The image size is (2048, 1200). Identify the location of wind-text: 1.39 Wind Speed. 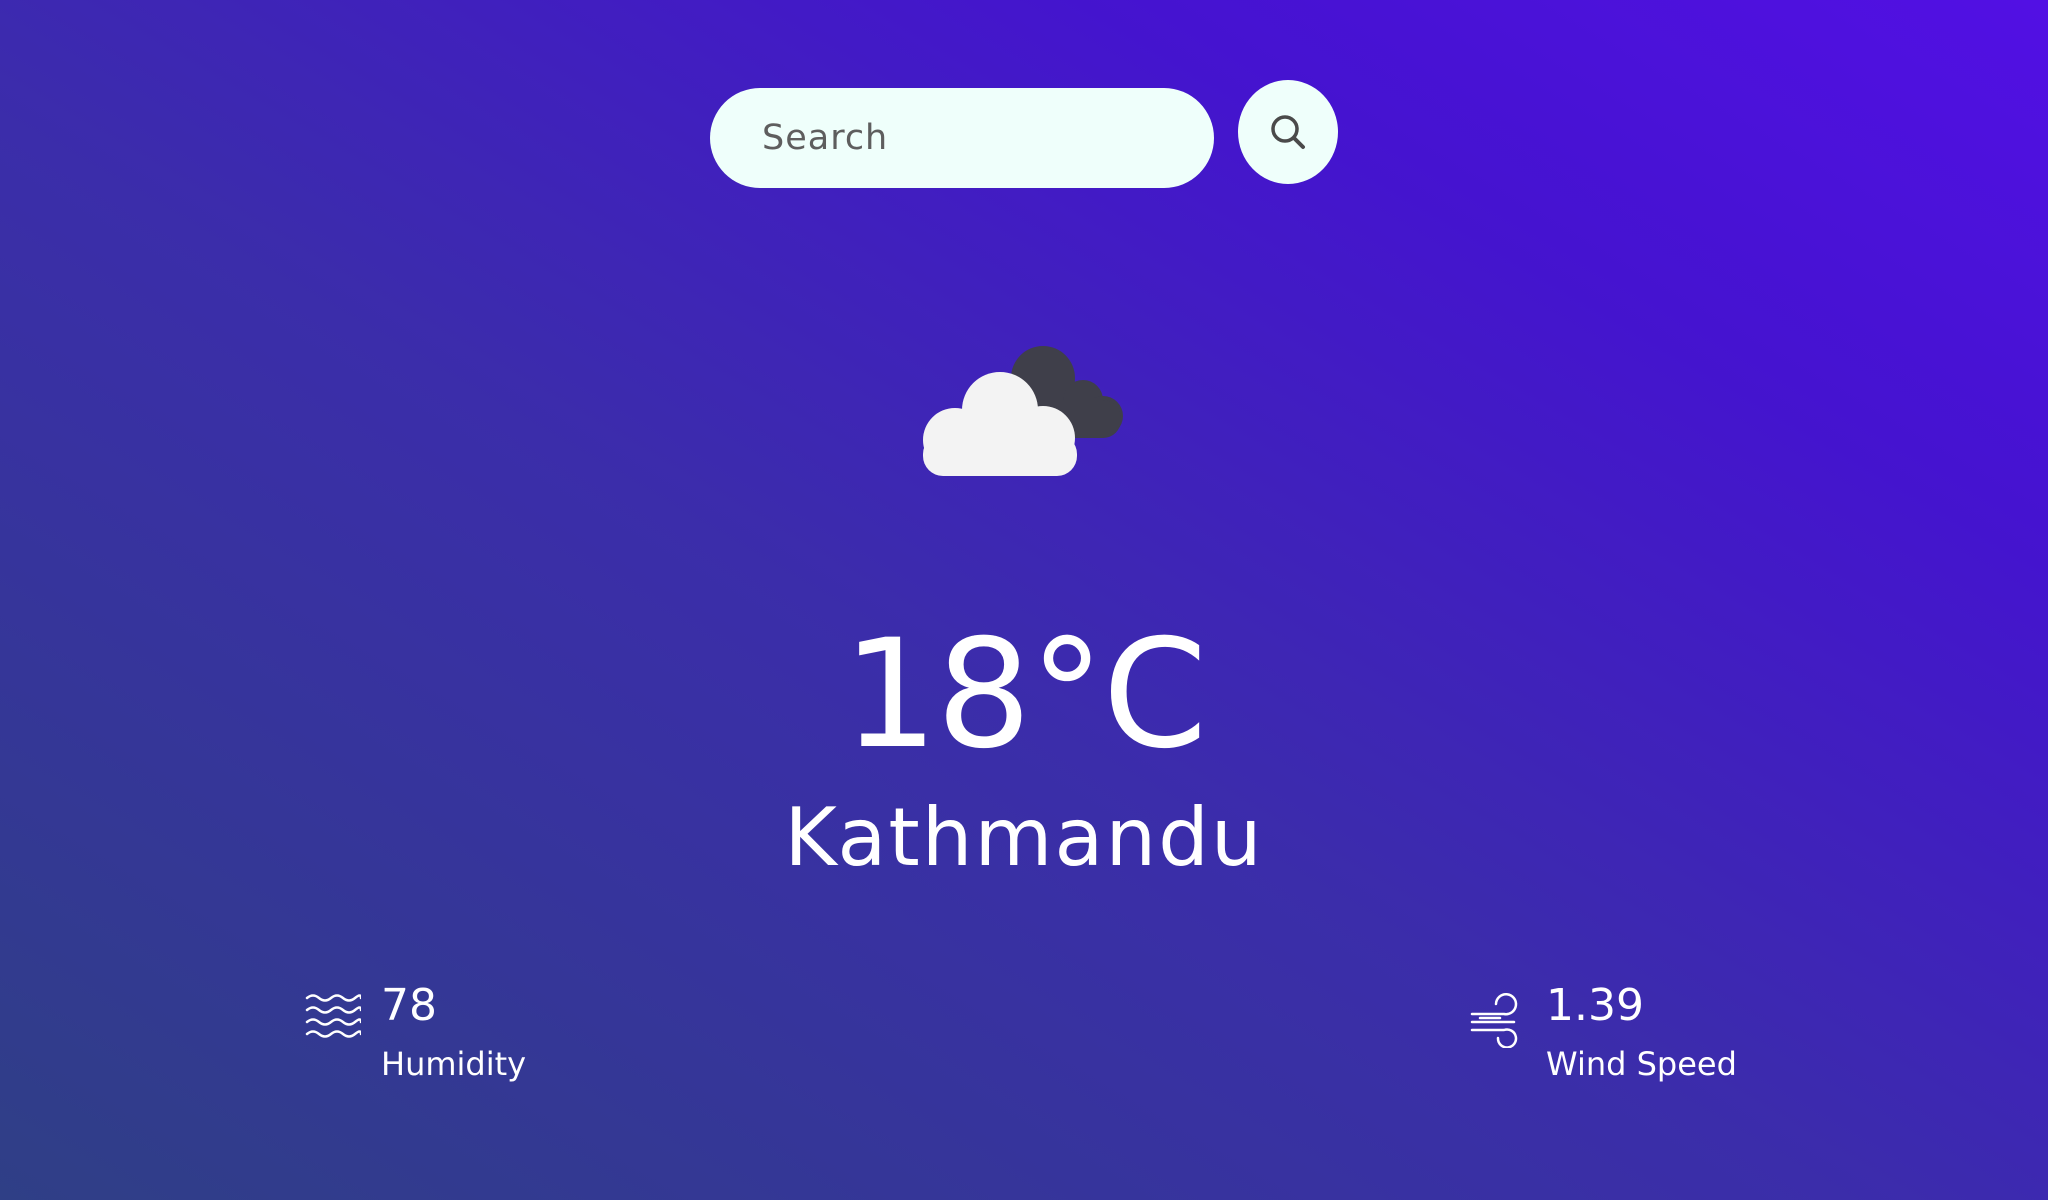
(1641, 1033).